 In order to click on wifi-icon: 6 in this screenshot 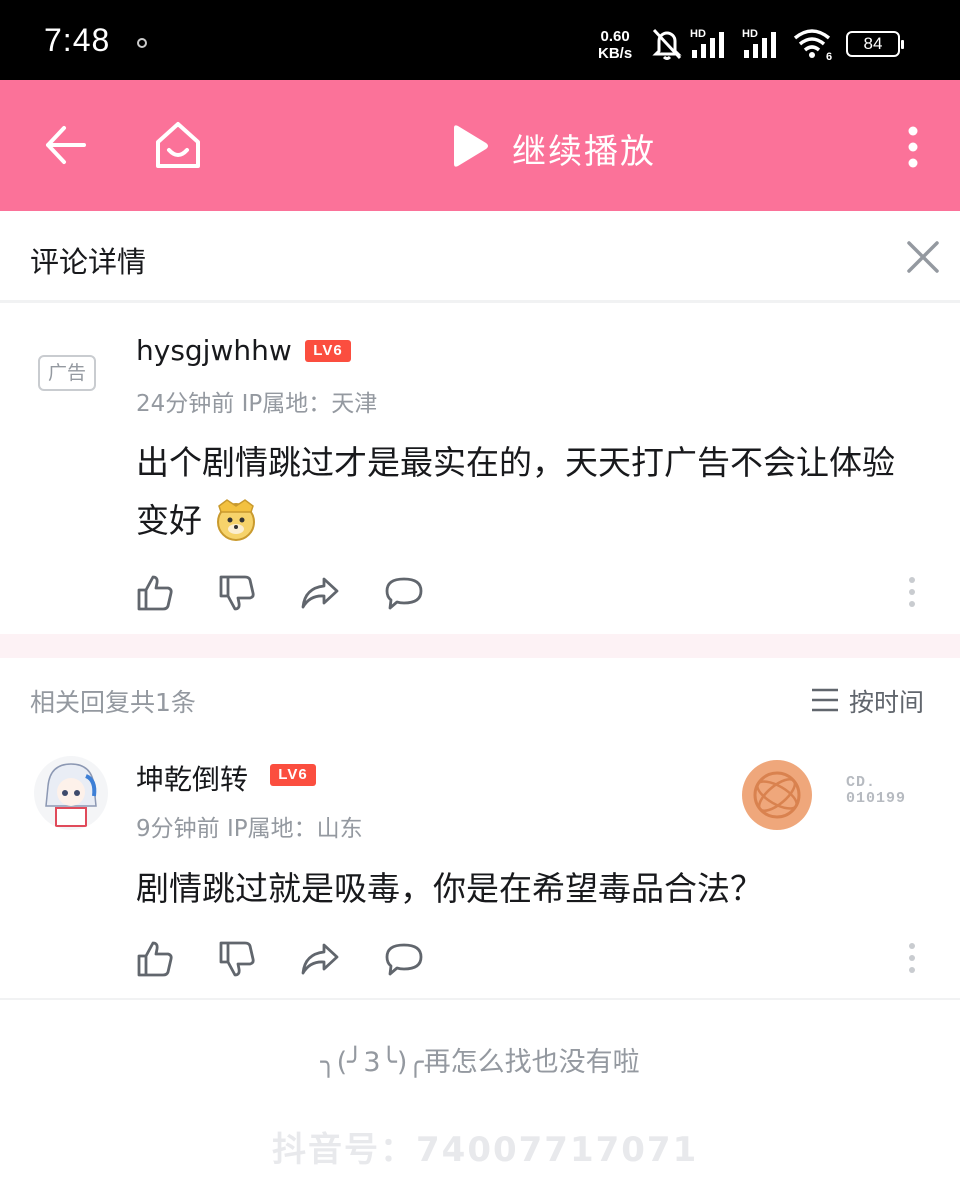, I will do `click(812, 45)`.